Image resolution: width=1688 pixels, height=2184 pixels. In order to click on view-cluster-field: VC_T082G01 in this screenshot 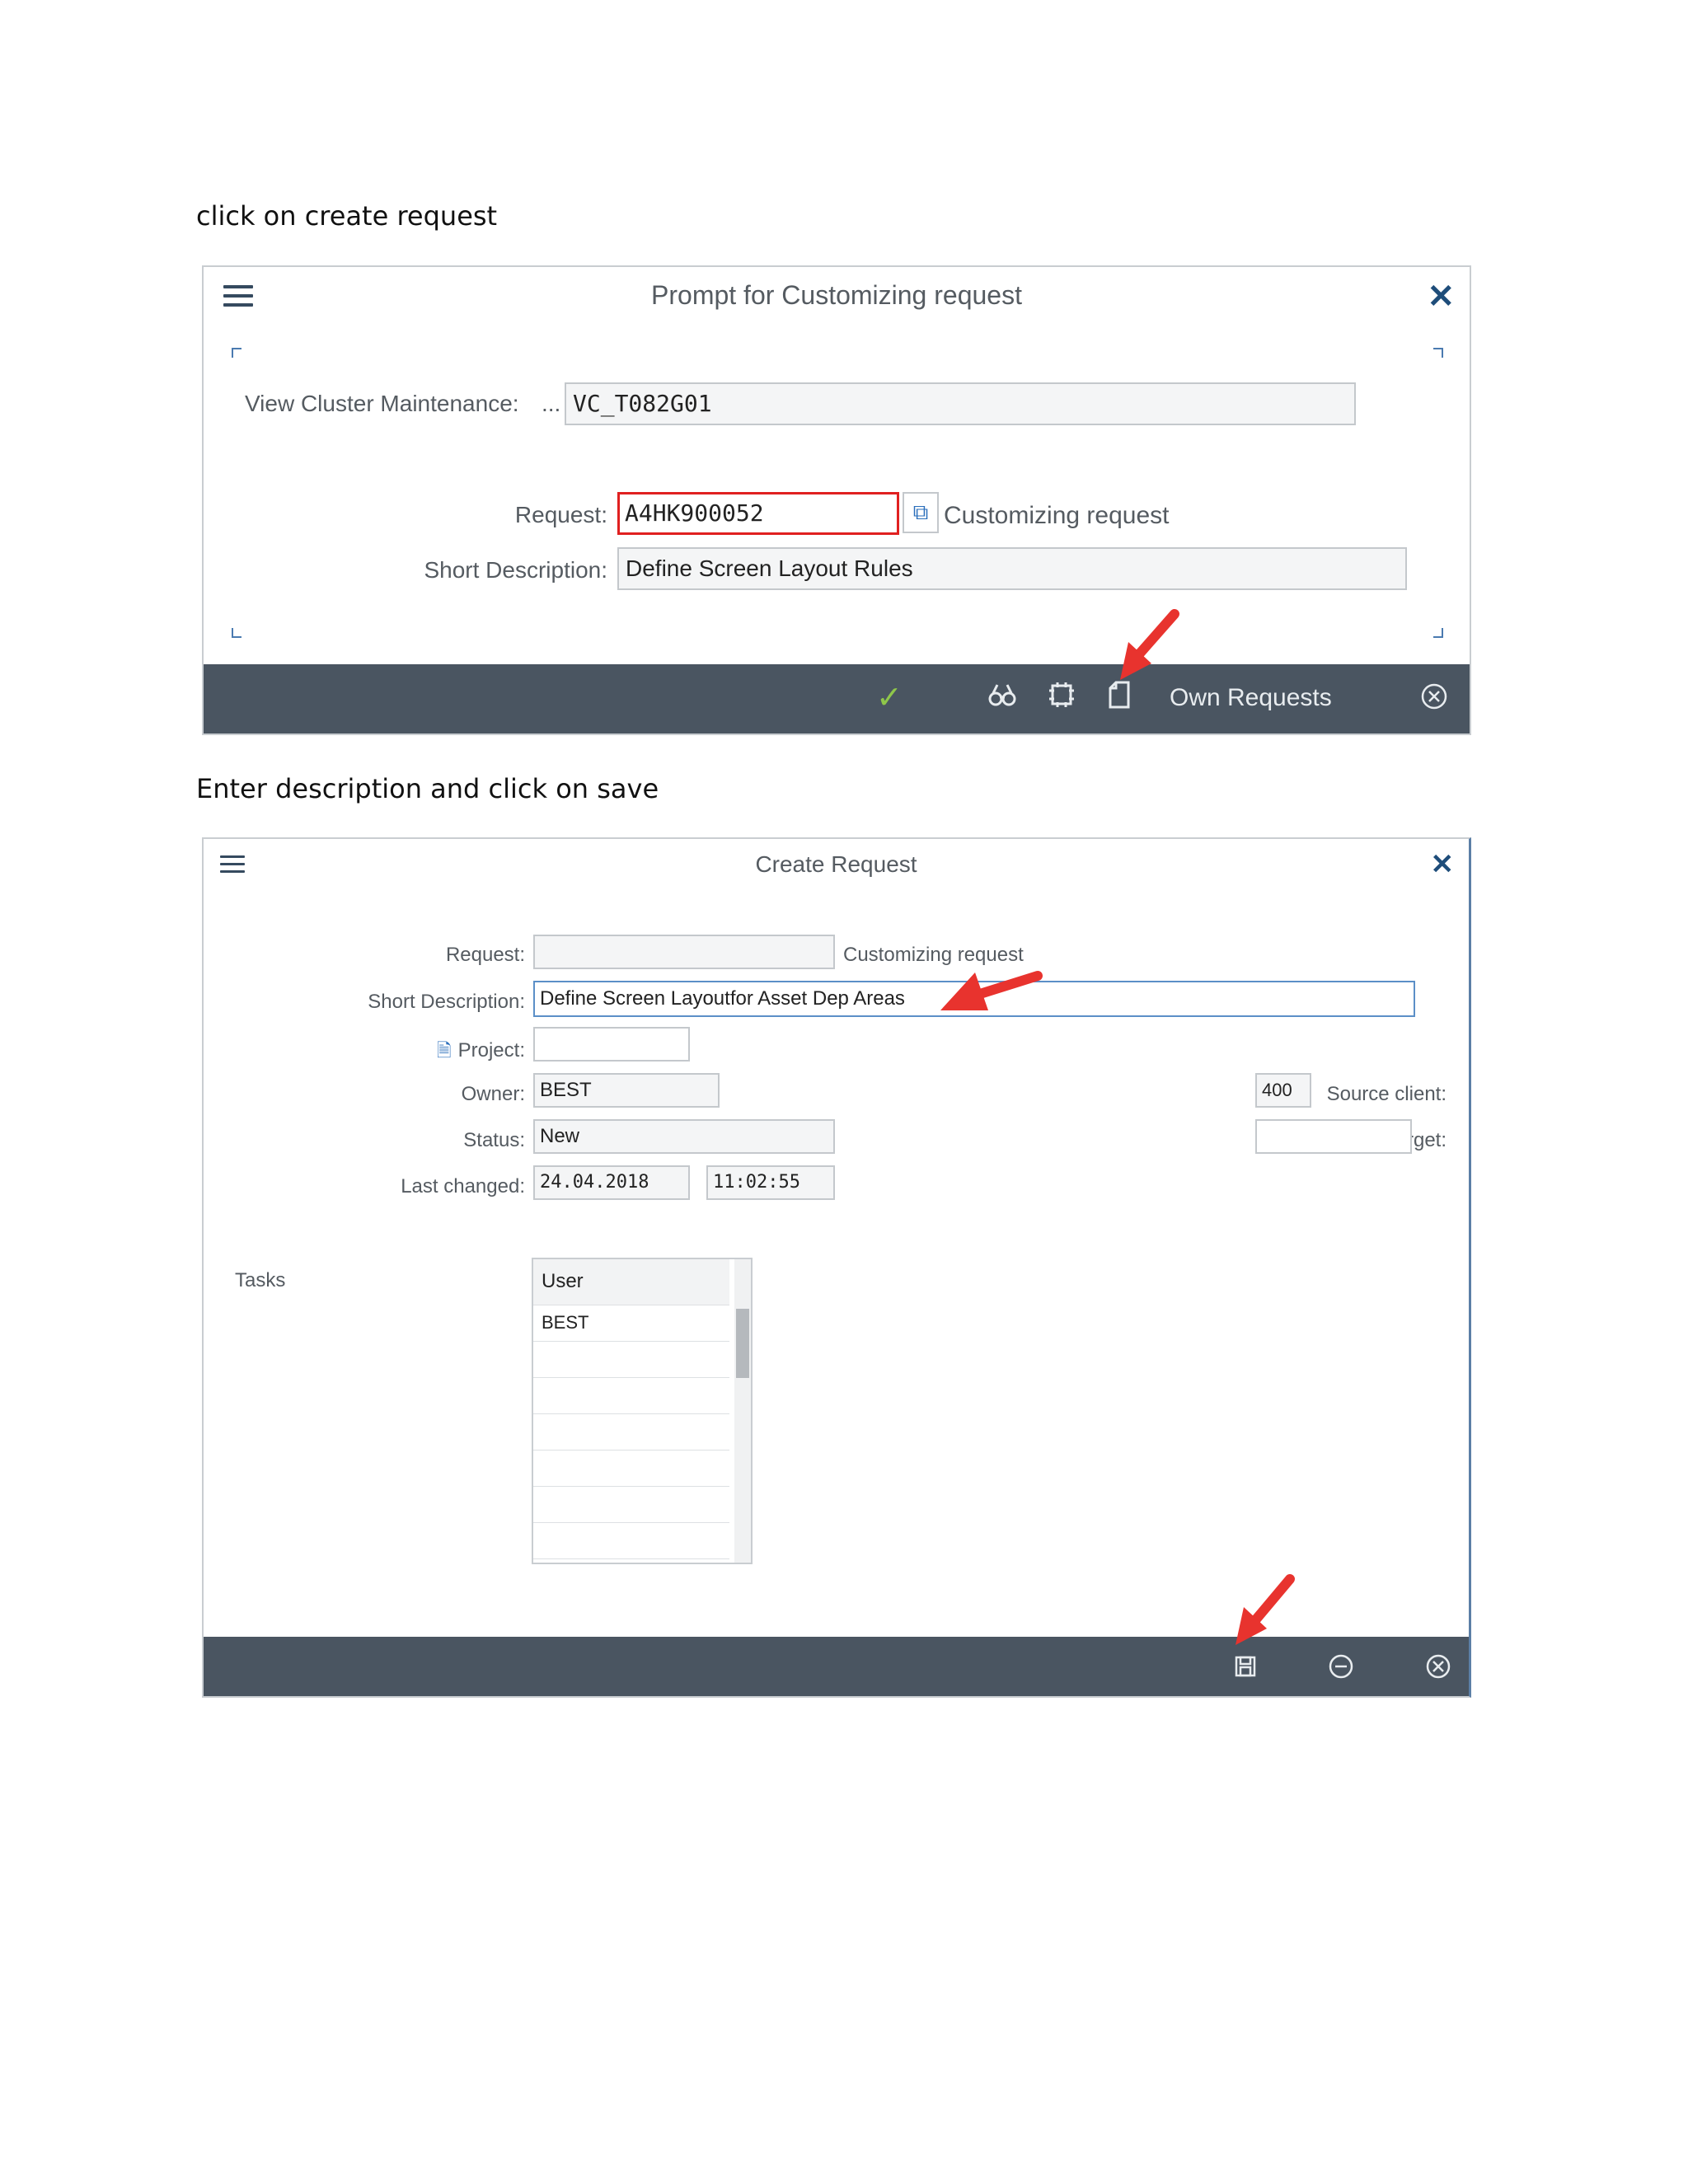, I will do `click(960, 403)`.